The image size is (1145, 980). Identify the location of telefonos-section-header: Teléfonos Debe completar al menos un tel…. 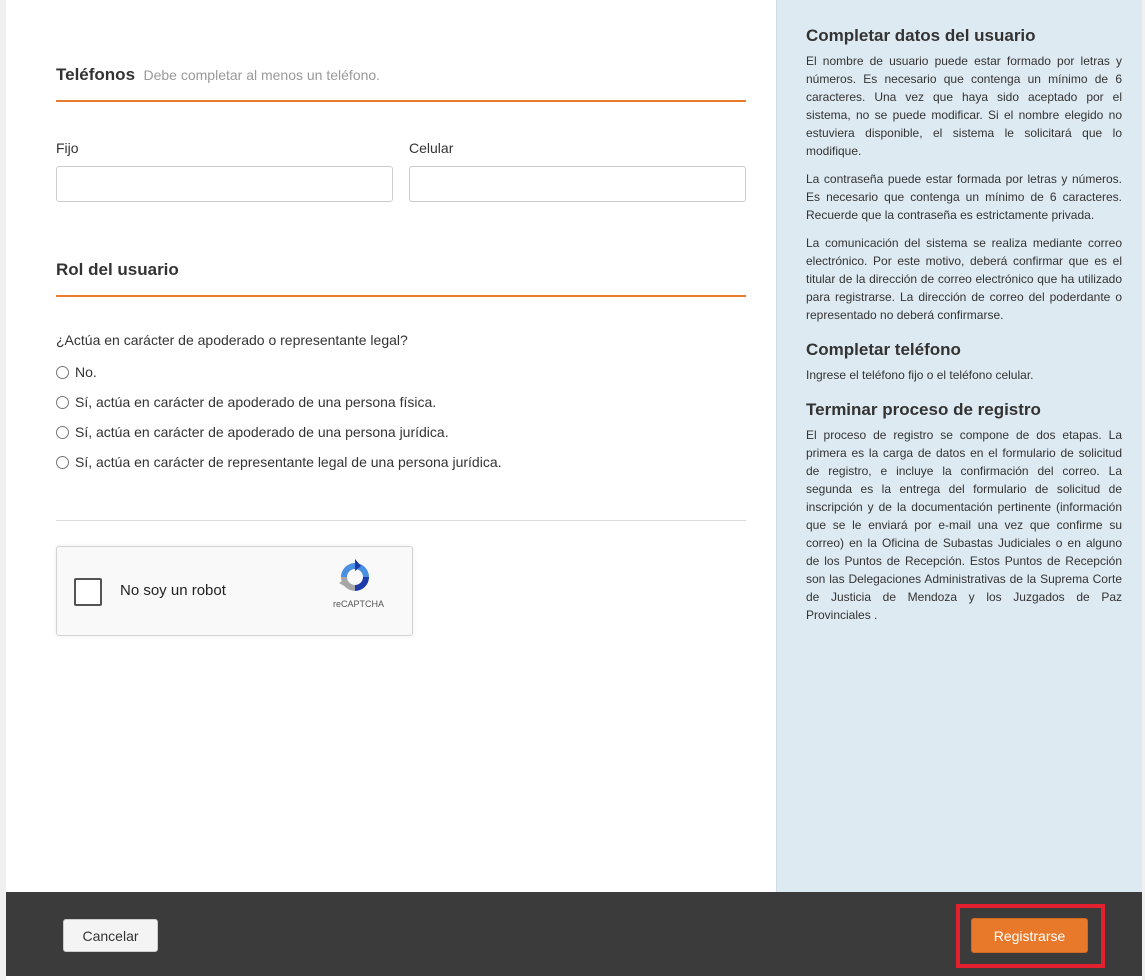
(401, 81).